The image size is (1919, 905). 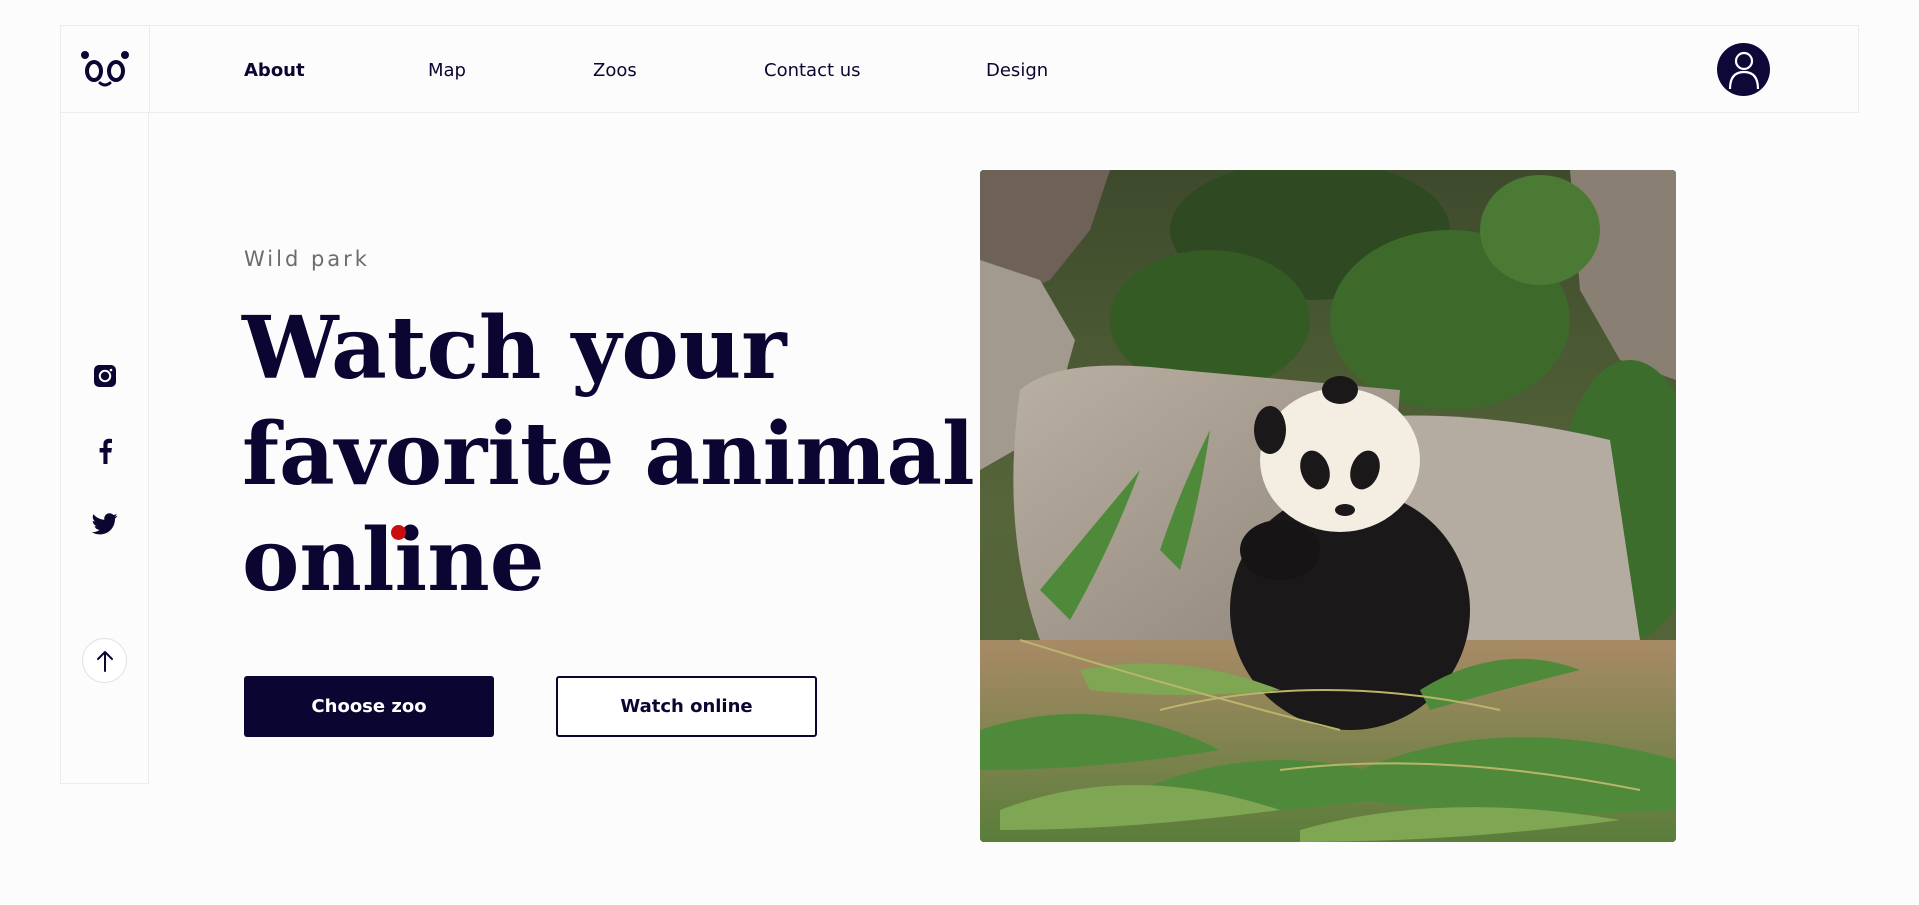 I want to click on left-sidebar, so click(x=104, y=448).